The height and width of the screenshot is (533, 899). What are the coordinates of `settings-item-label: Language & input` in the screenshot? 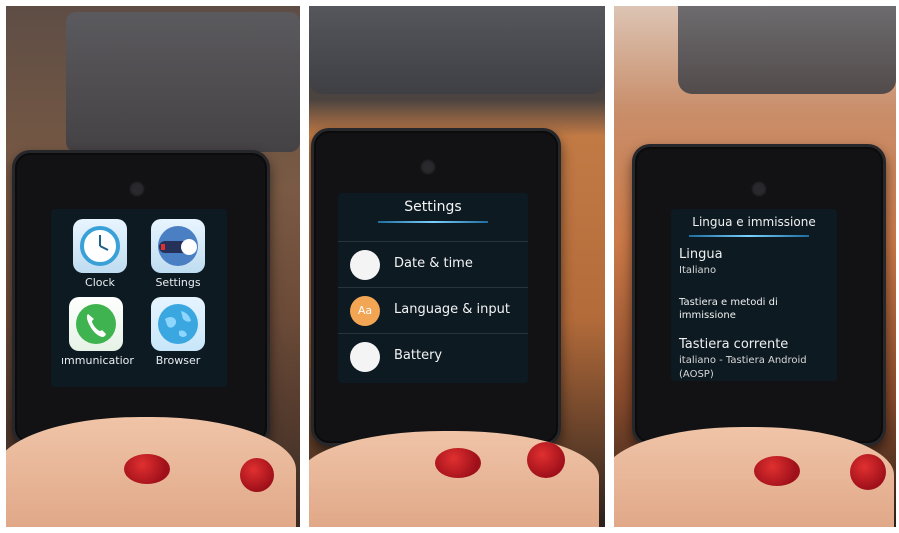 It's located at (452, 309).